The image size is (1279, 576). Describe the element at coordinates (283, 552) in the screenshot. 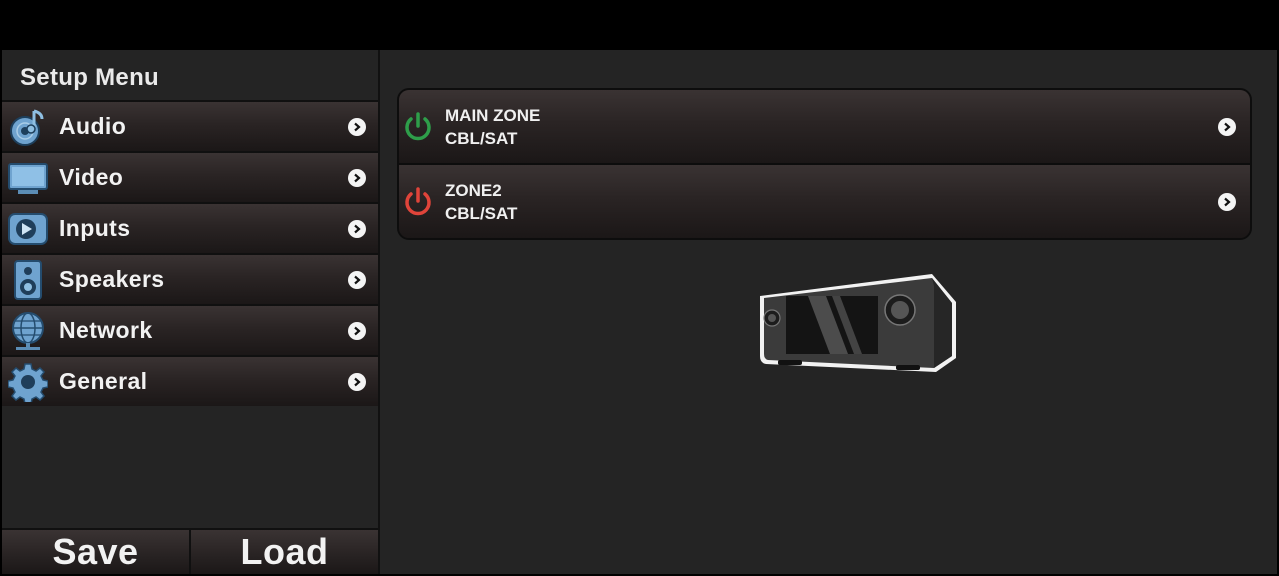

I see `load-button: Load` at that location.